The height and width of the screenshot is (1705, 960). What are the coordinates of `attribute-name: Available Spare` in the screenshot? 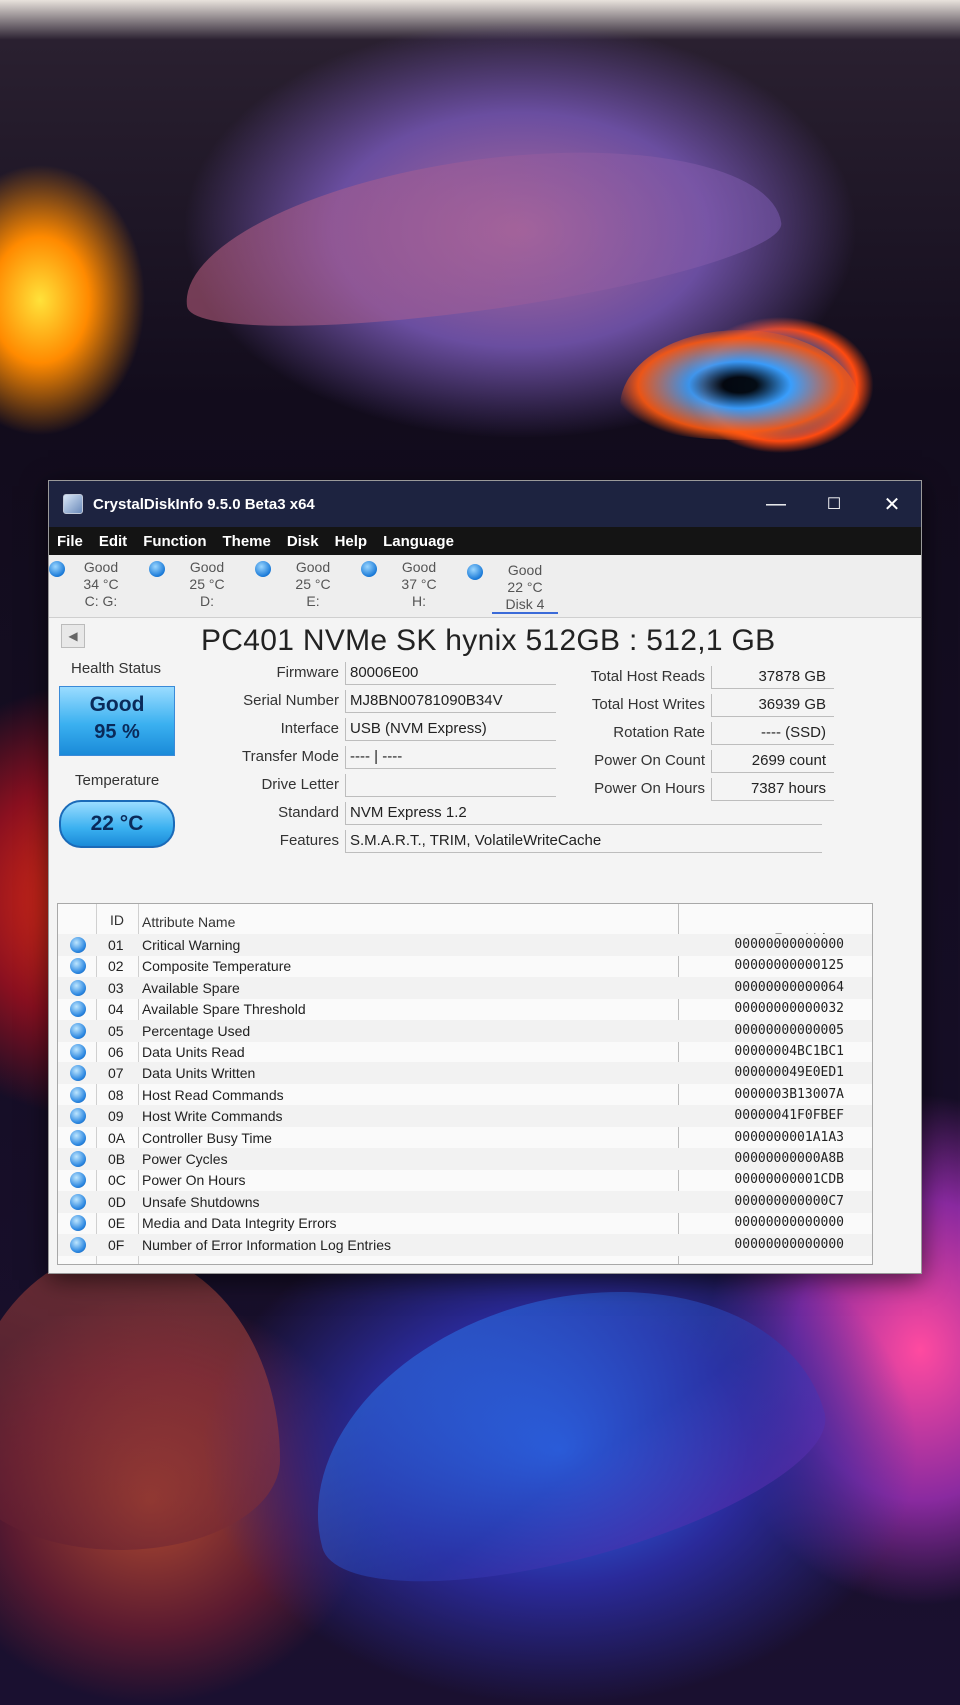 It's located at (191, 987).